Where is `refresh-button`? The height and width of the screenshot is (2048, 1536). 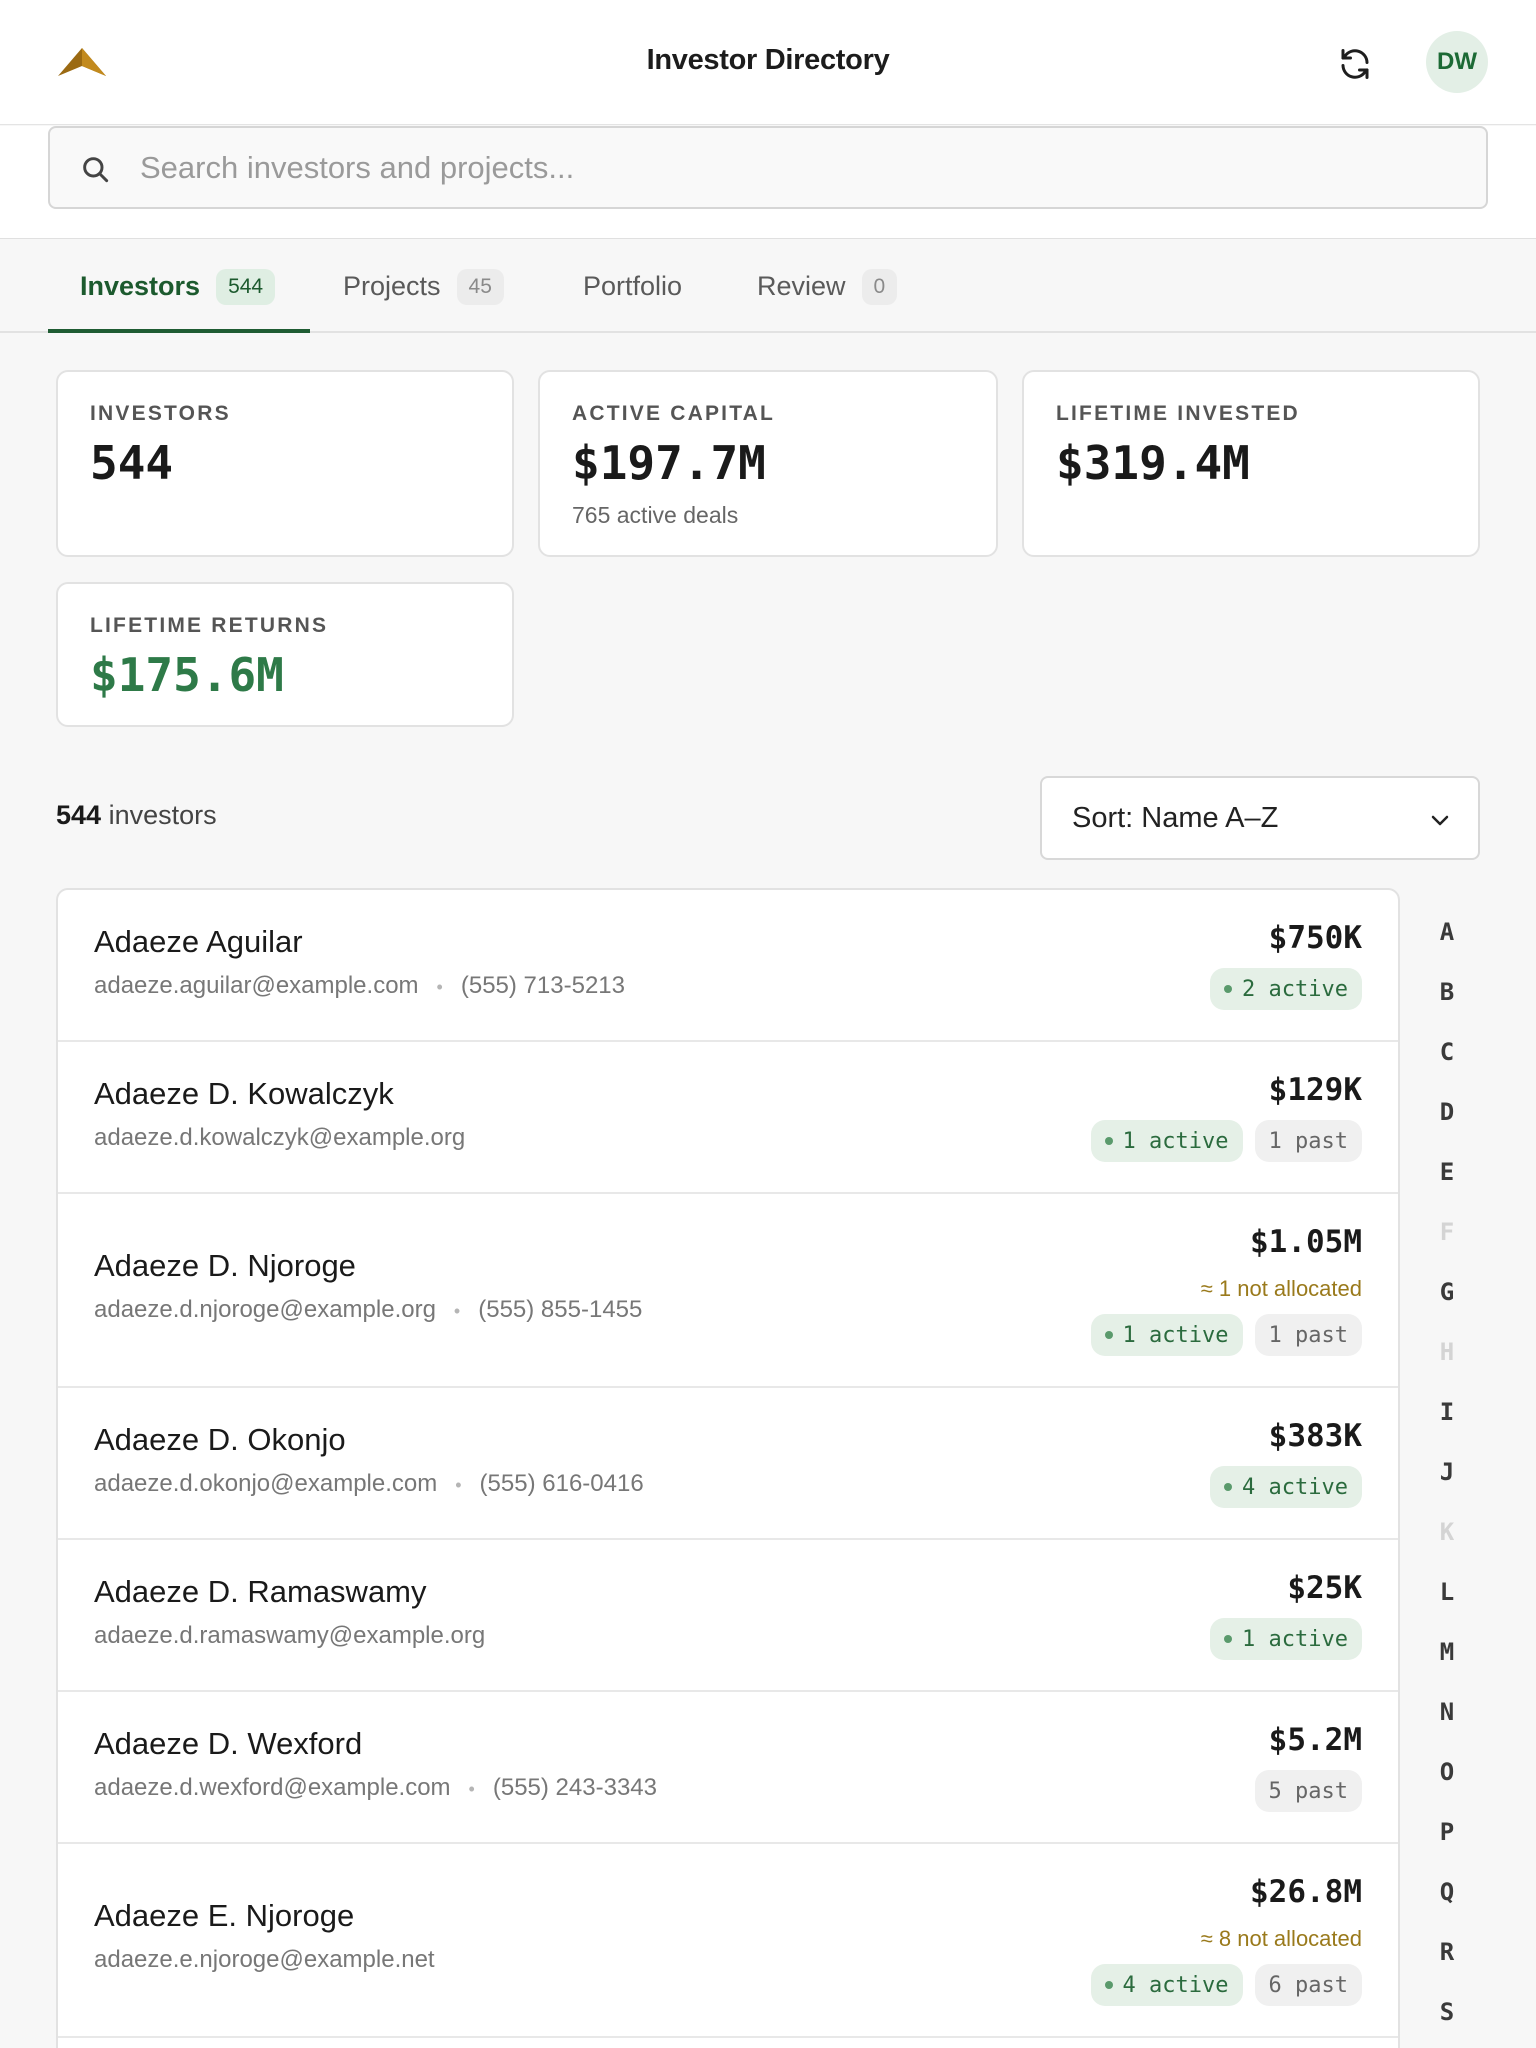
refresh-button is located at coordinates (1355, 64).